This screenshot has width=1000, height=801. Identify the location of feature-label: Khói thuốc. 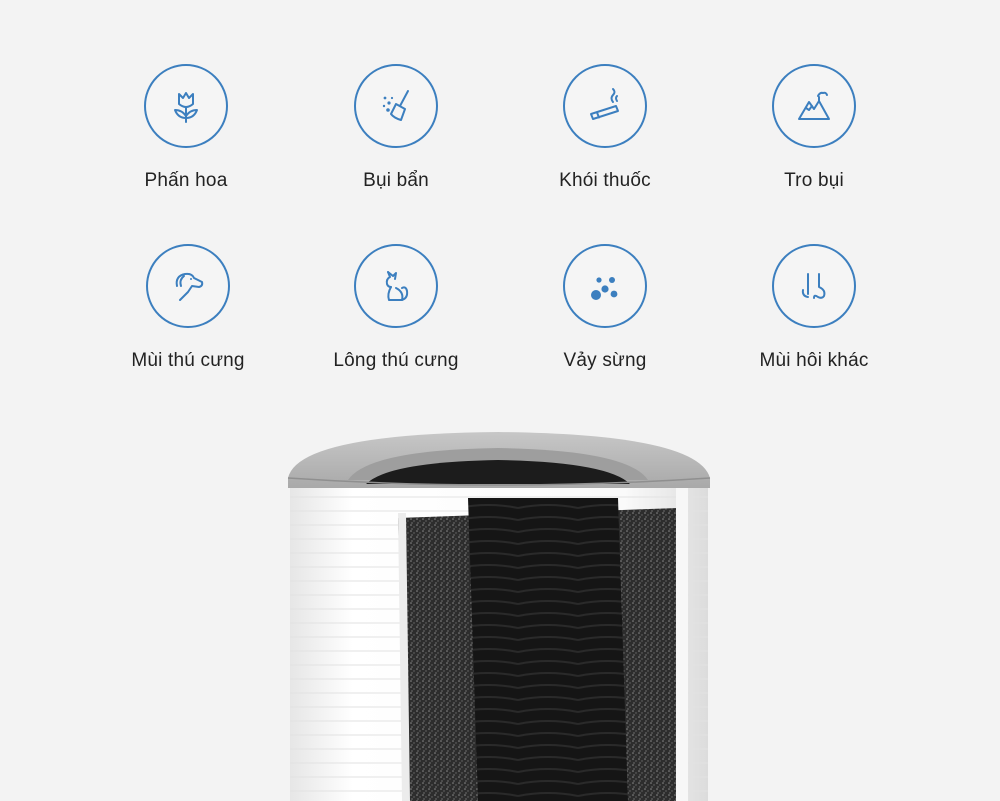
(605, 180).